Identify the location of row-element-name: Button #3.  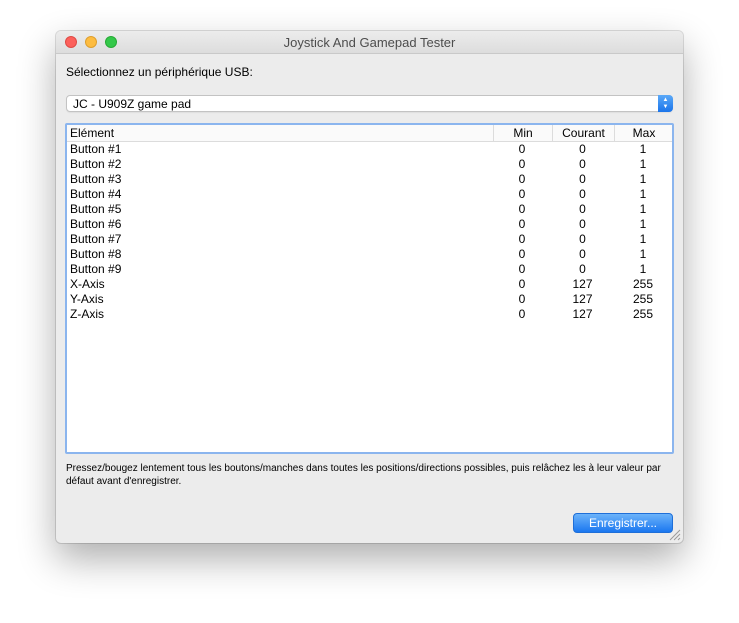
(96, 179).